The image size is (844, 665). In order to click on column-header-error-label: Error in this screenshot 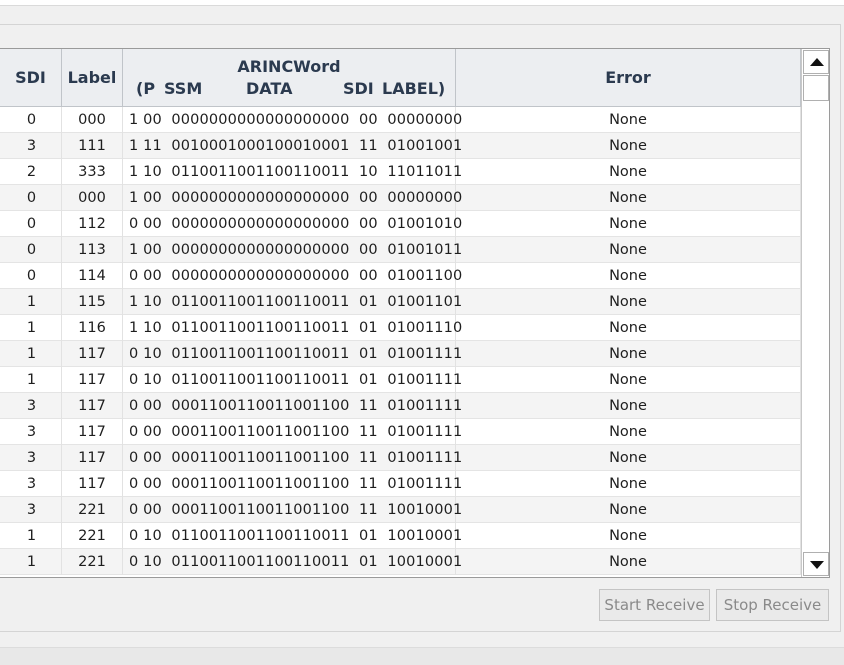, I will do `click(628, 77)`.